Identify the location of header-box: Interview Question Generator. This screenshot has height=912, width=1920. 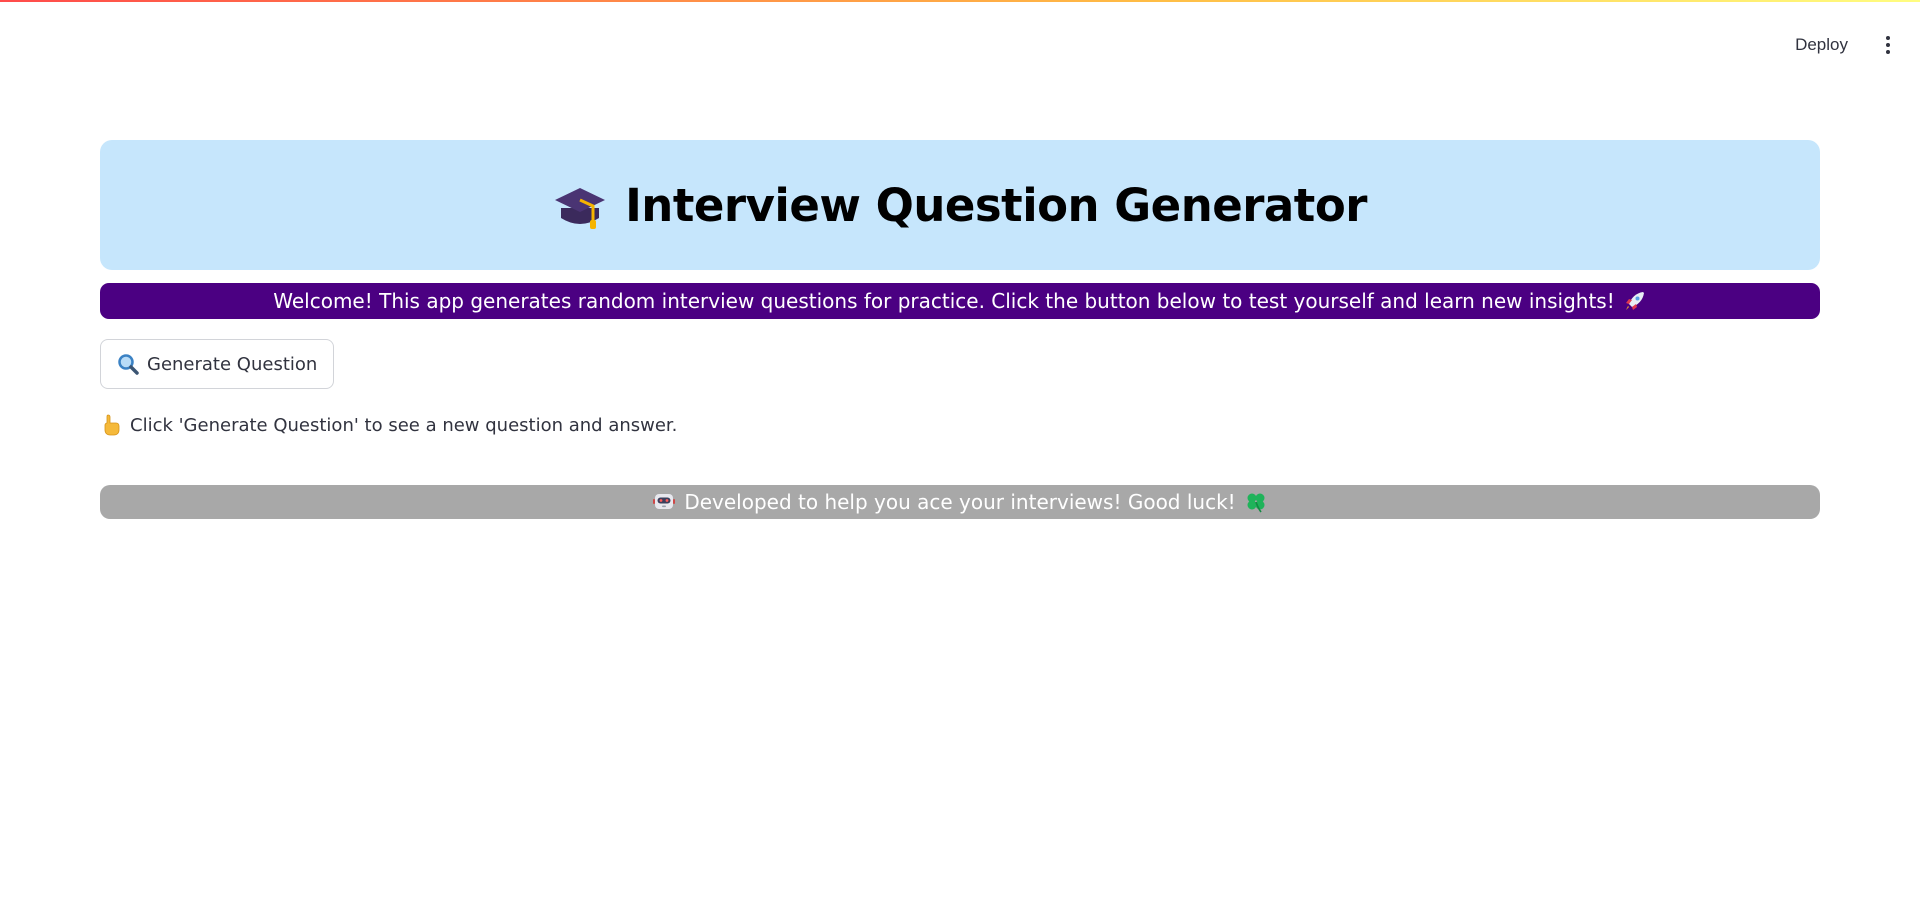
(960, 205).